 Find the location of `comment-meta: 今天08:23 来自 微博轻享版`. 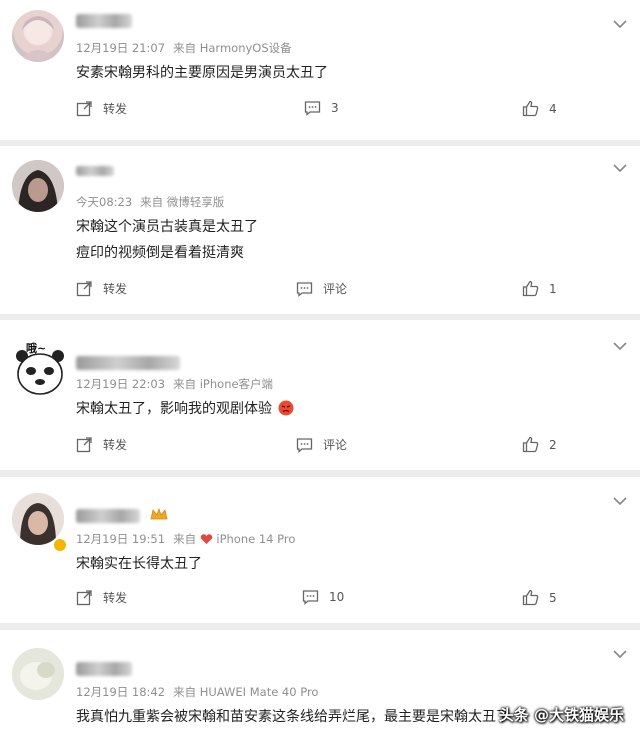

comment-meta: 今天08:23 来自 微博轻享版 is located at coordinates (150, 202).